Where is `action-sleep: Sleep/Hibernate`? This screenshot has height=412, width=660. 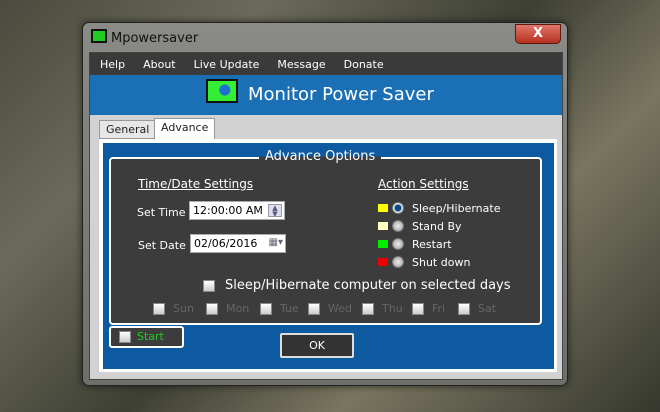
action-sleep: Sleep/Hibernate is located at coordinates (439, 208).